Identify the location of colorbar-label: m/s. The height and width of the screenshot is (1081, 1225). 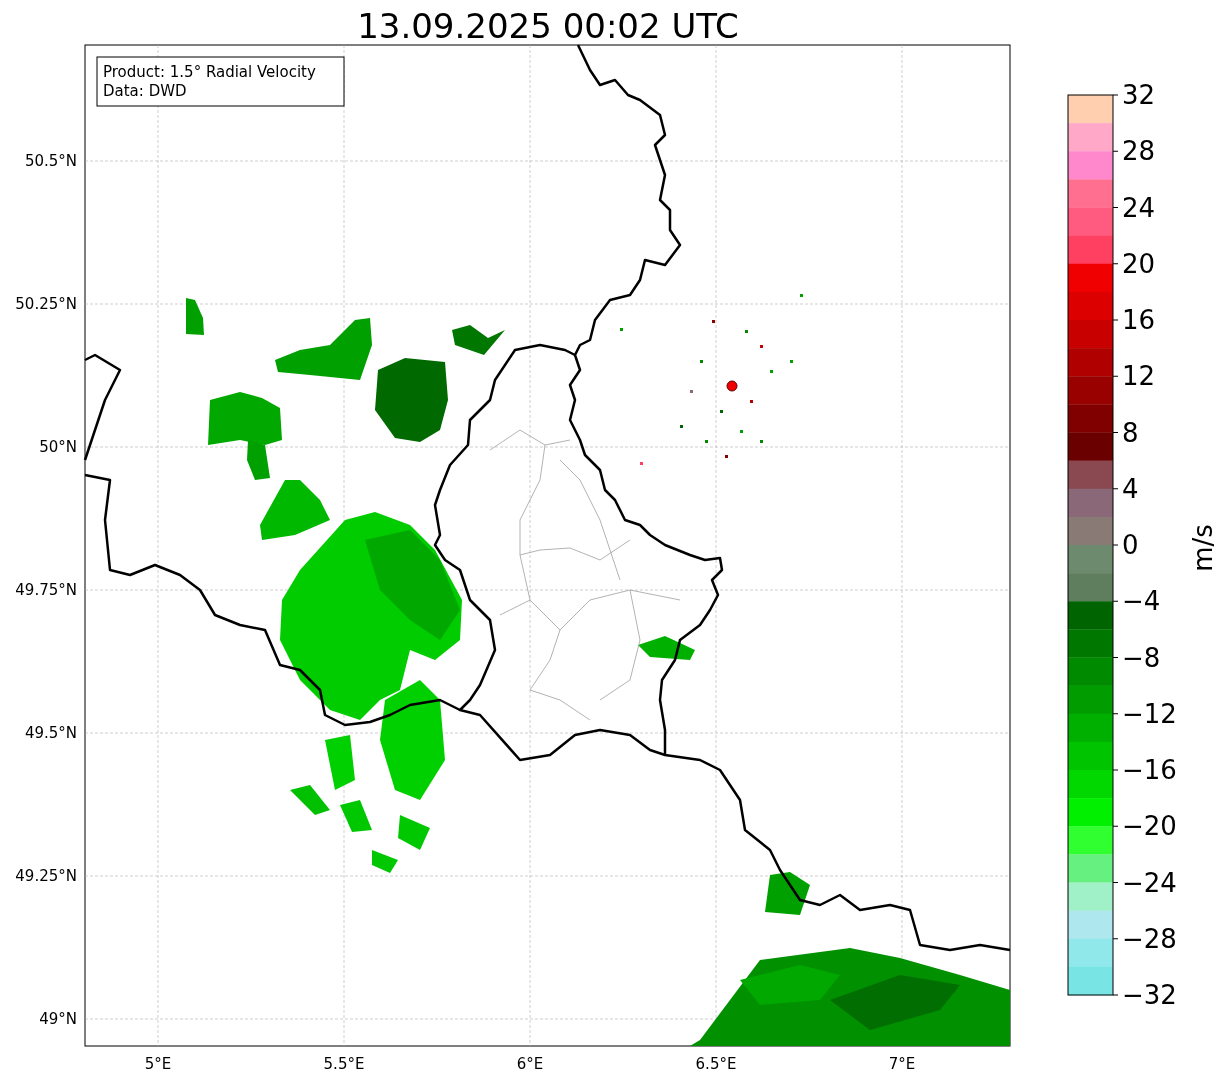
(1203, 548).